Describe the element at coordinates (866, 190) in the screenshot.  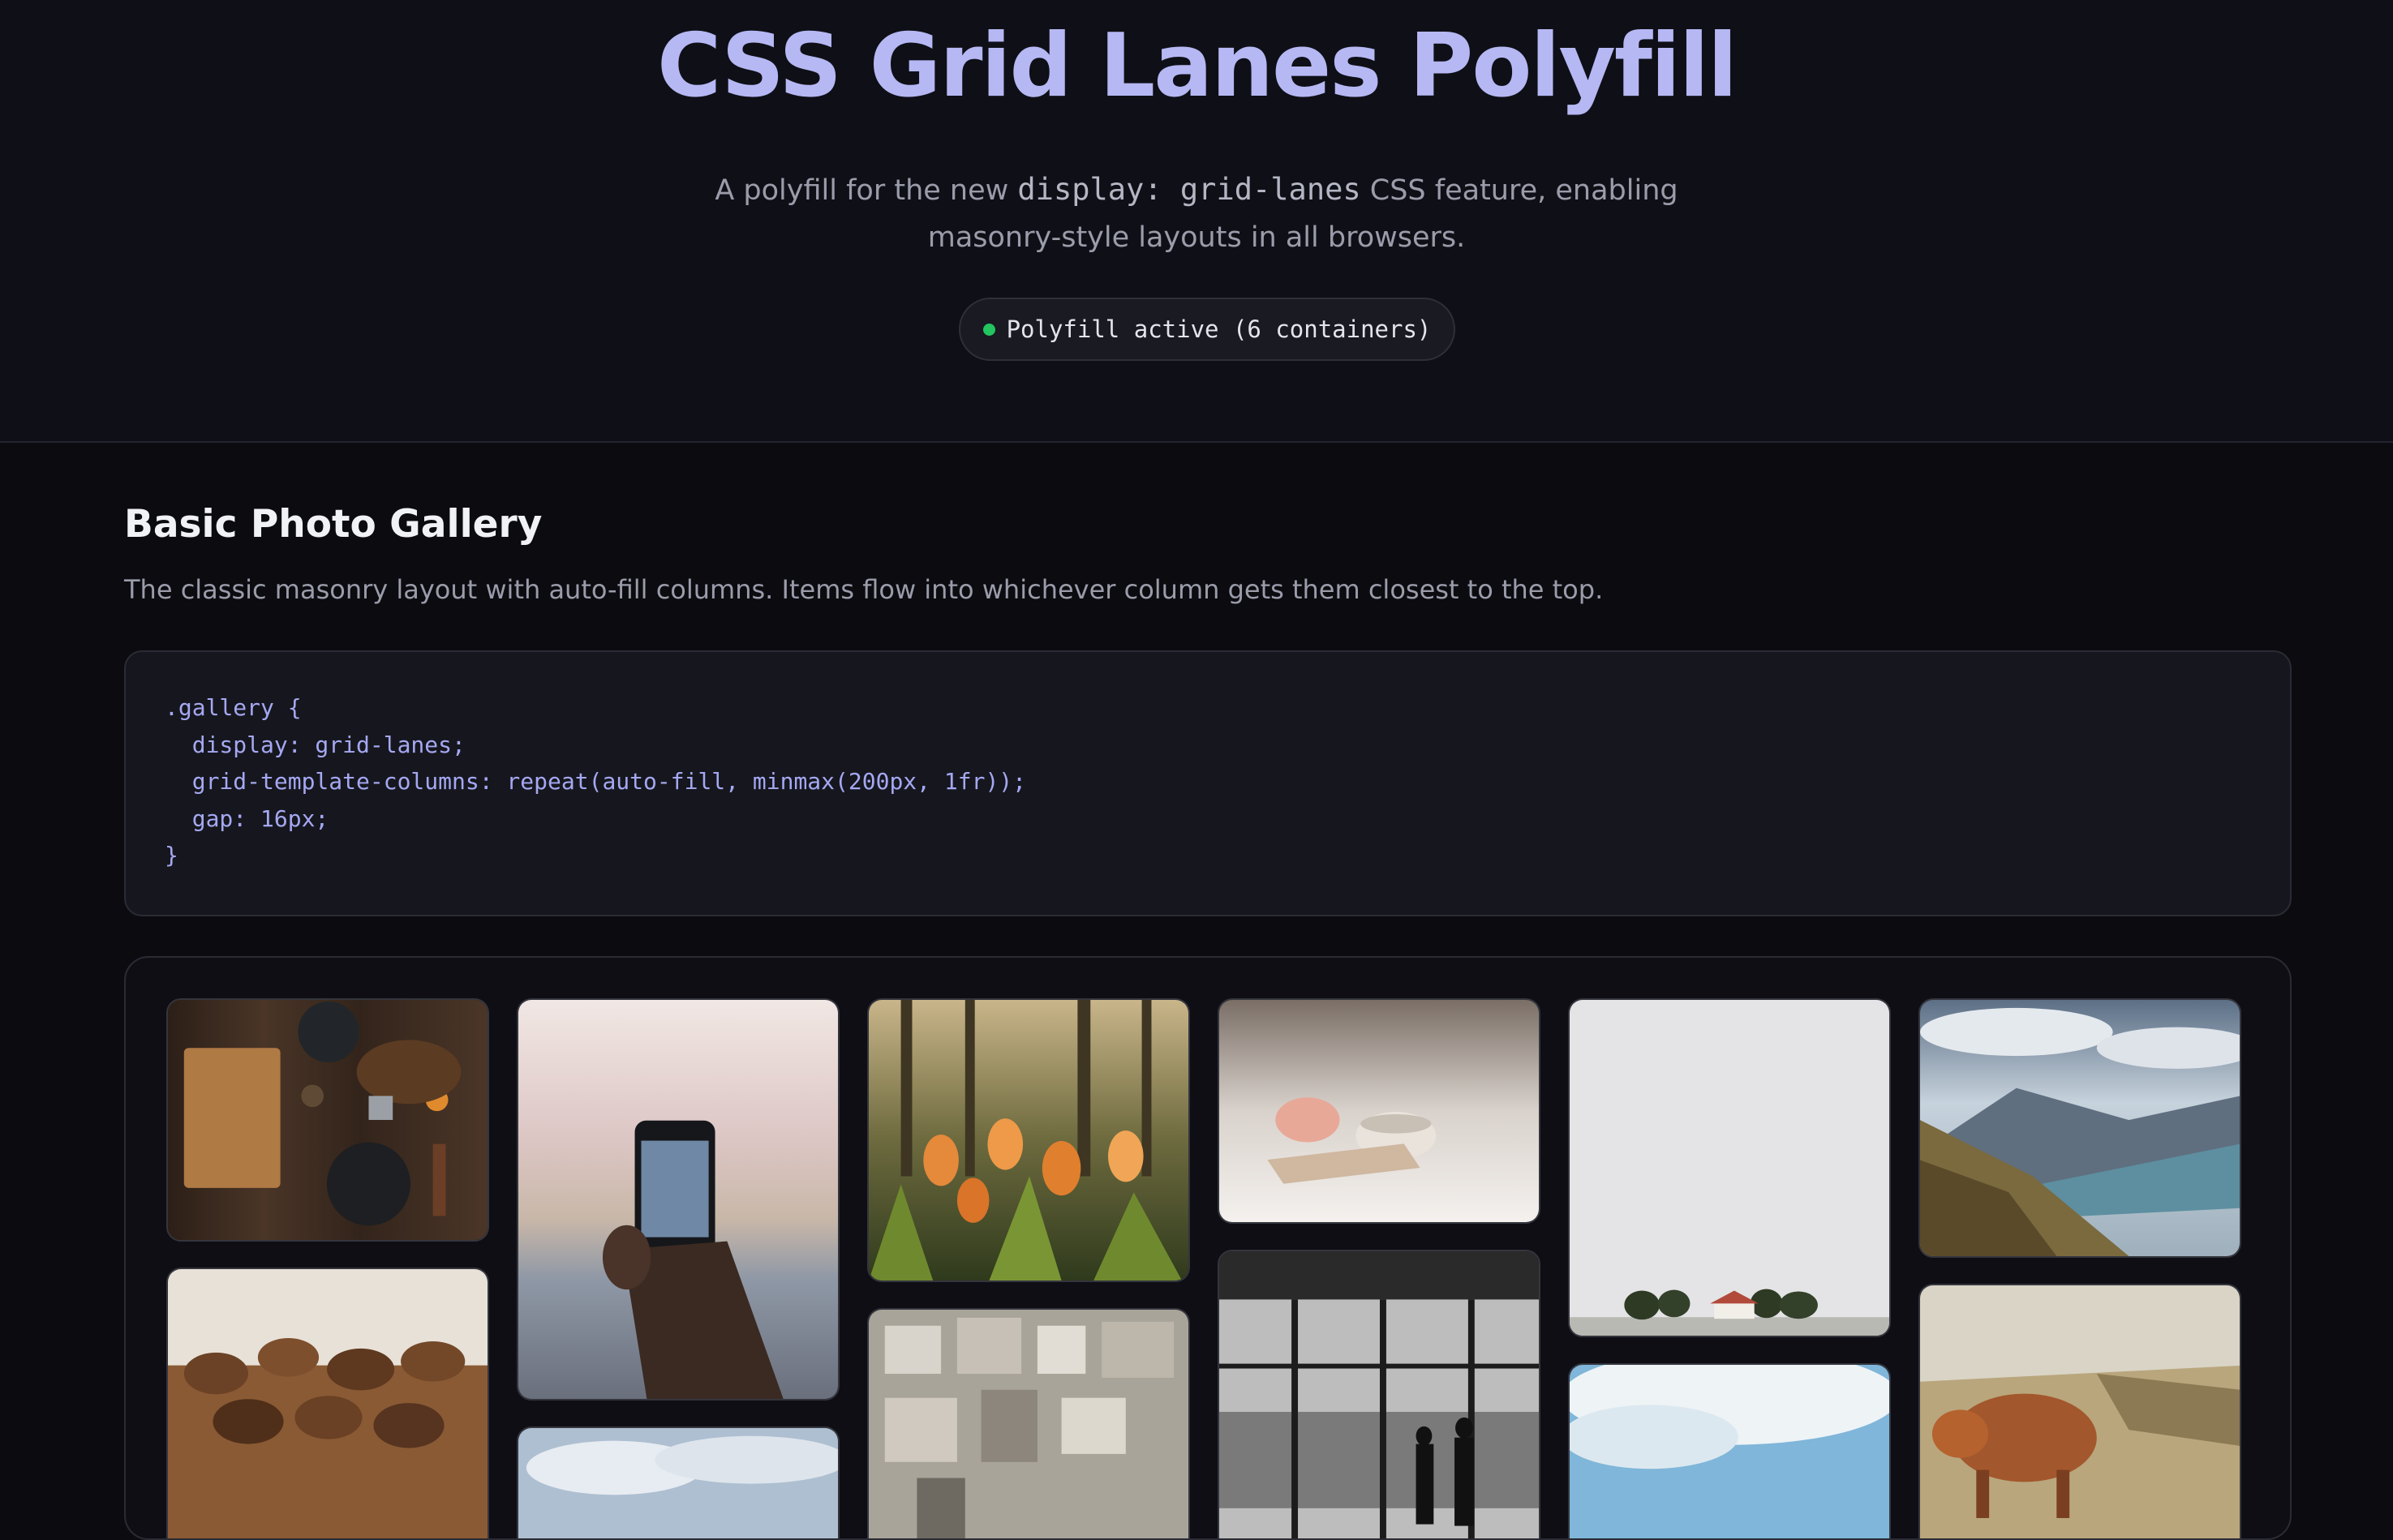
I see `subtitle-text-start: A polyfill for the new` at that location.